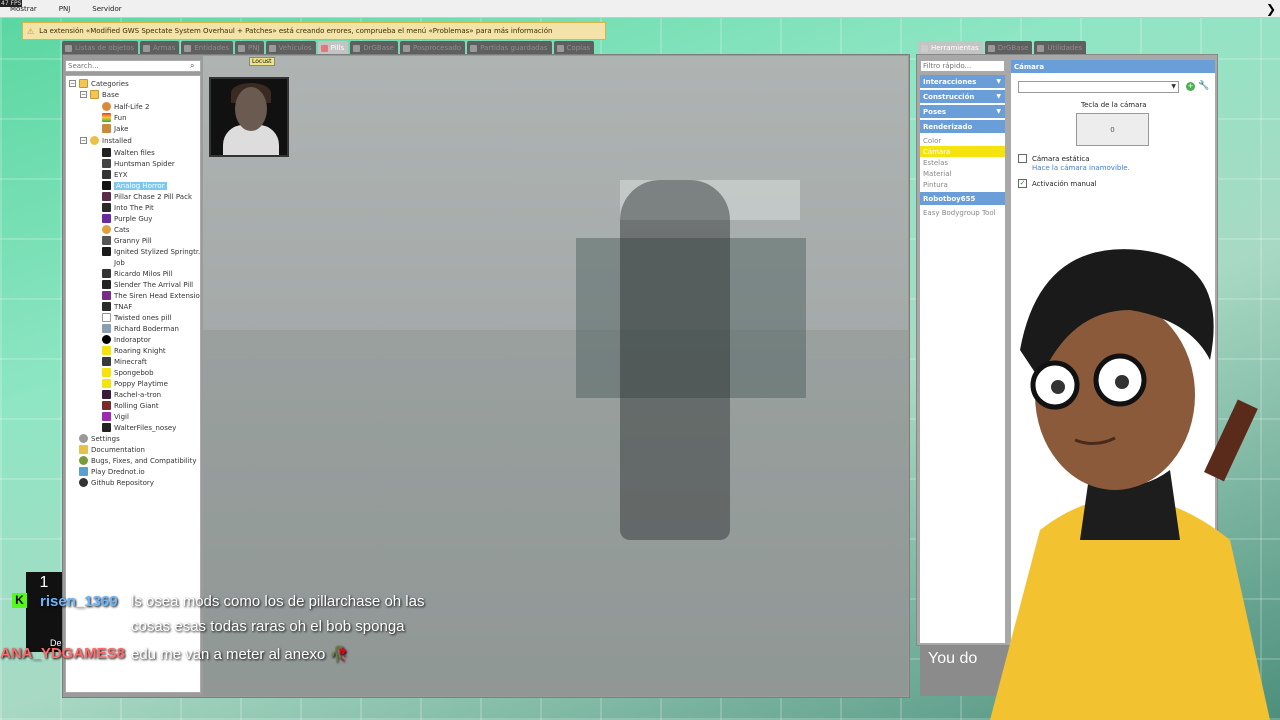  Describe the element at coordinates (1203, 86) in the screenshot. I see `wrench-icon: 🔧` at that location.